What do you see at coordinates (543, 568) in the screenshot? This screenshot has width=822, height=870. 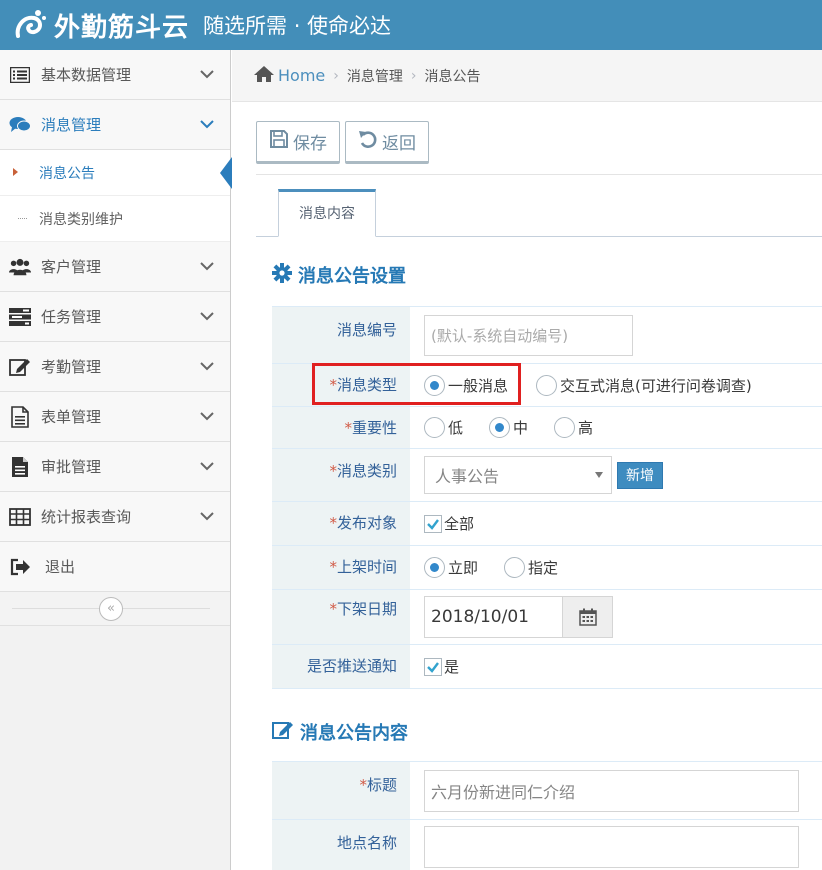 I see `radio-label: 指定` at bounding box center [543, 568].